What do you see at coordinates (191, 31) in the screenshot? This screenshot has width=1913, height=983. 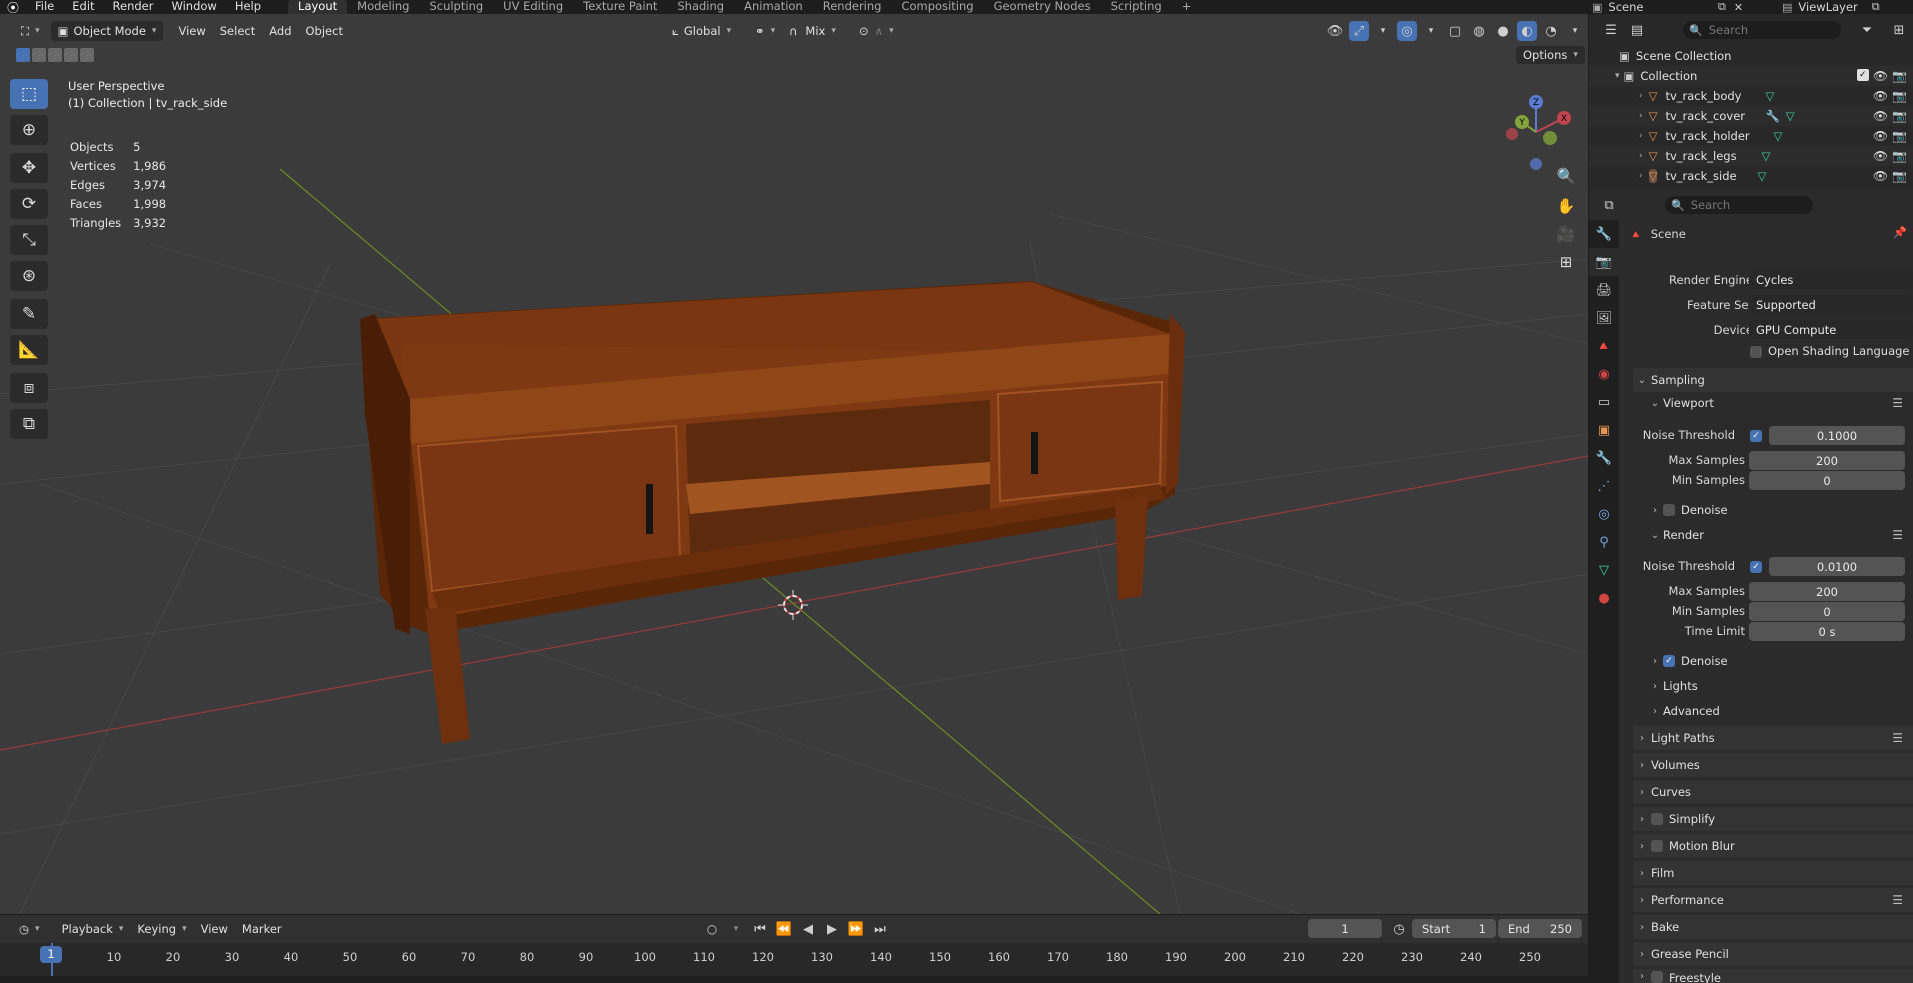 I see `menu-view: View` at bounding box center [191, 31].